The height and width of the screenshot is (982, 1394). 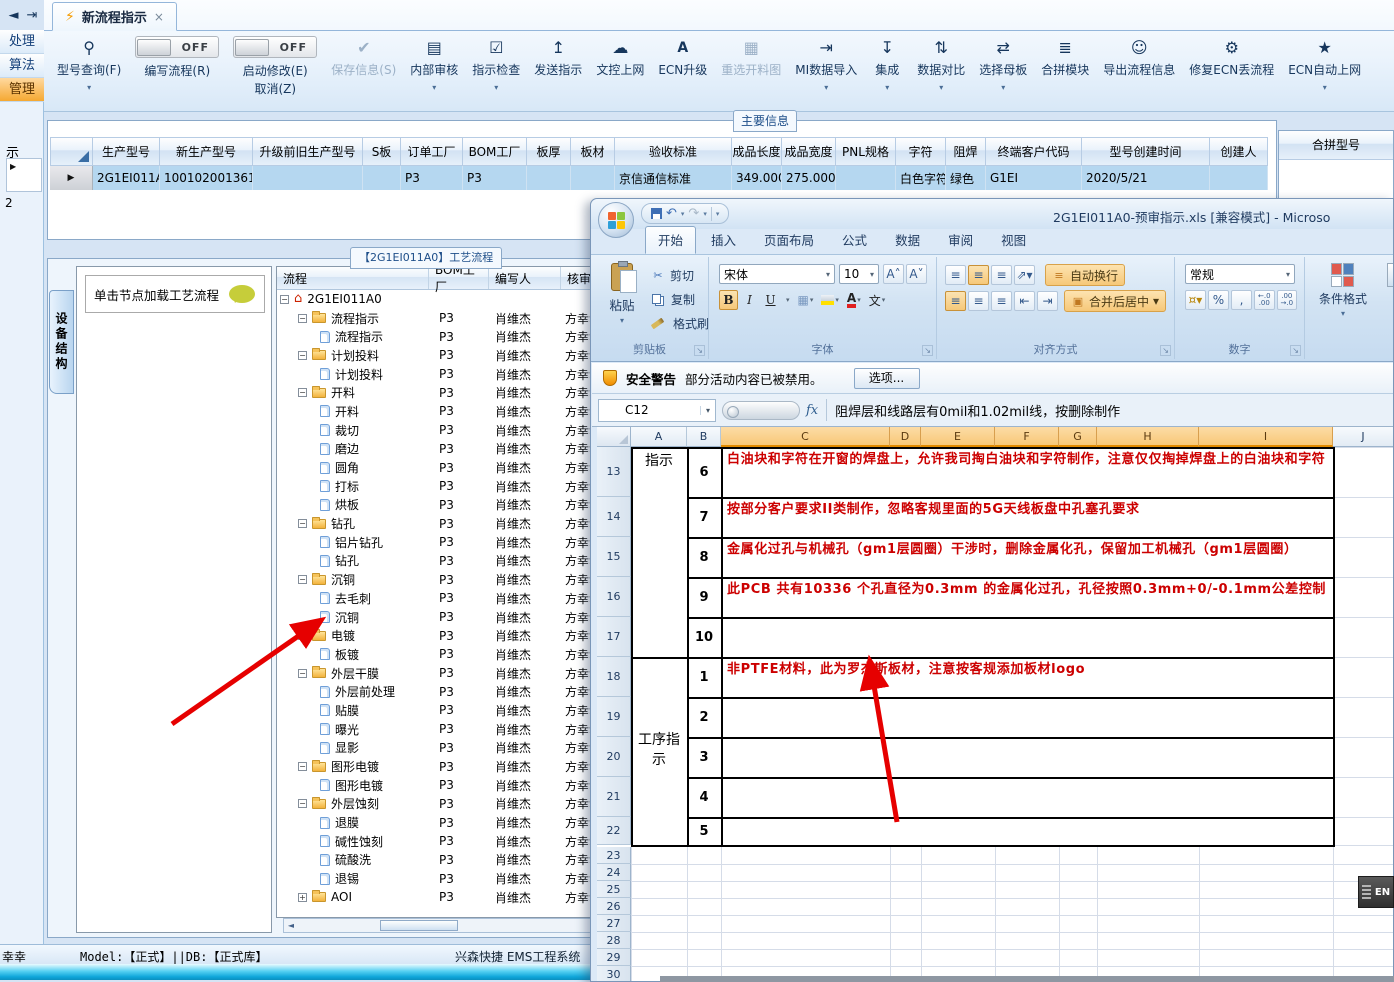 What do you see at coordinates (620, 55) in the screenshot?
I see `toolbar-doc-control-upload-button: ☁ 文控上网` at bounding box center [620, 55].